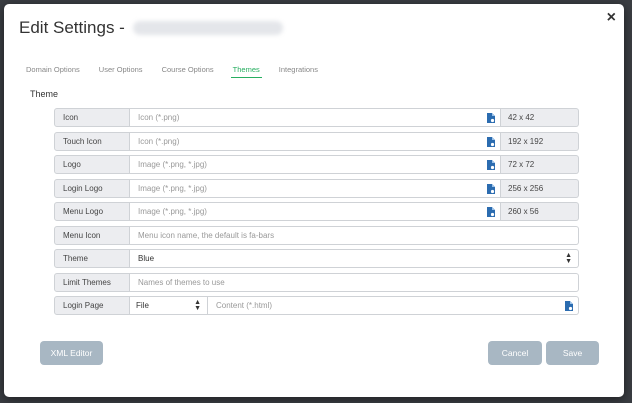 This screenshot has height=403, width=632. I want to click on menu-logo-file-input: Image (*.png, *.jpg), so click(315, 211).